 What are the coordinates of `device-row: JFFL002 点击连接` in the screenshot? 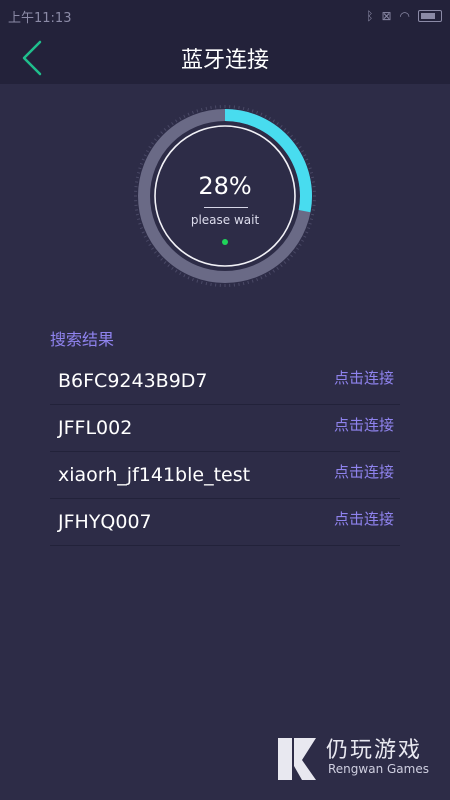 It's located at (225, 428).